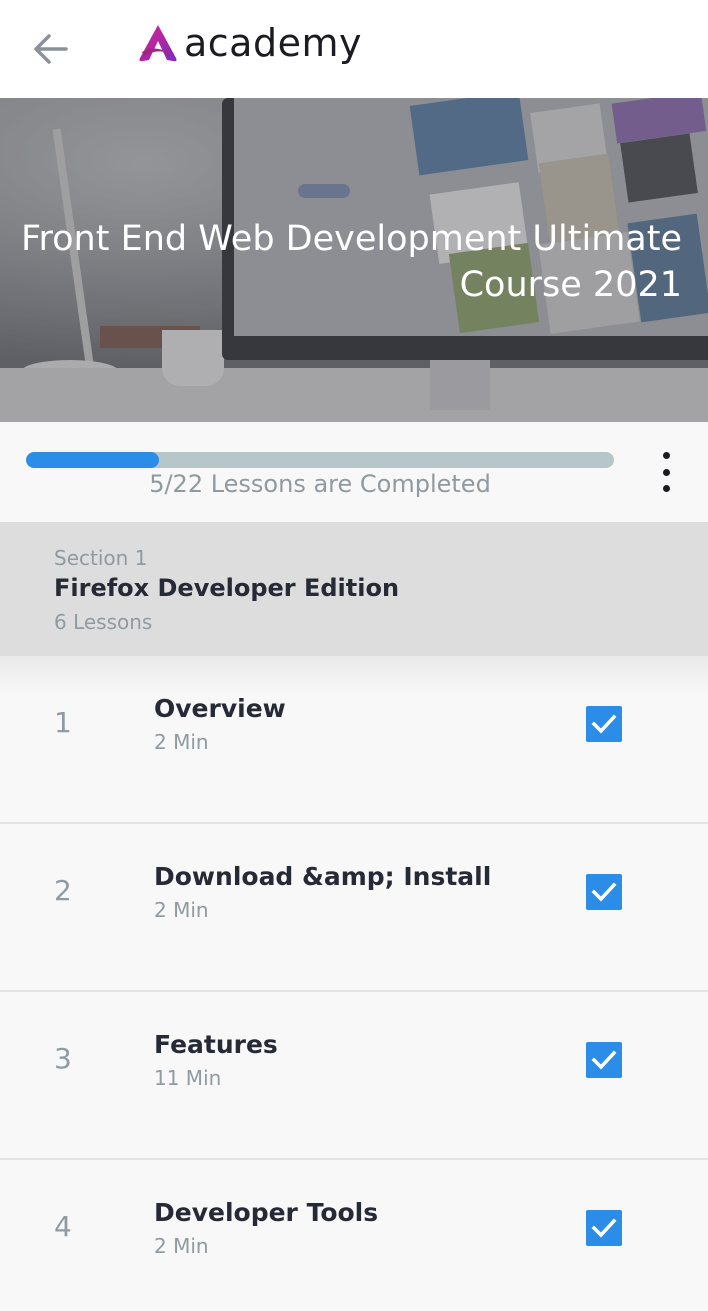 The width and height of the screenshot is (708, 1311). What do you see at coordinates (273, 43) in the screenshot?
I see `brand-name: academy` at bounding box center [273, 43].